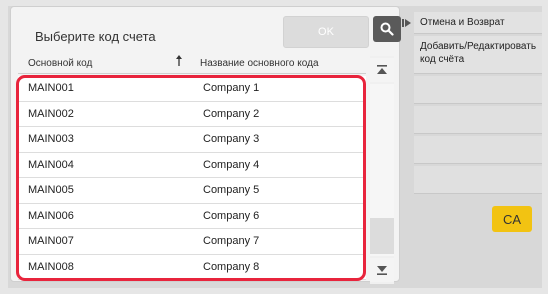 This screenshot has width=548, height=294. What do you see at coordinates (192, 216) in the screenshot?
I see `table-row: MAIN006 Company 6` at bounding box center [192, 216].